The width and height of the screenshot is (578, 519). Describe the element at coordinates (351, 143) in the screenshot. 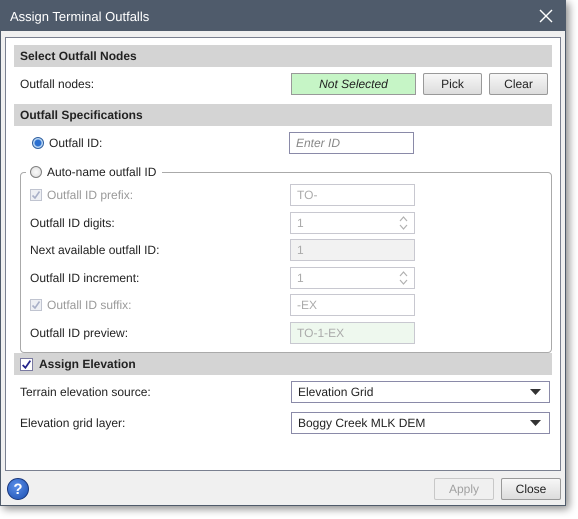

I see `id-input-field: Enter ID` at that location.